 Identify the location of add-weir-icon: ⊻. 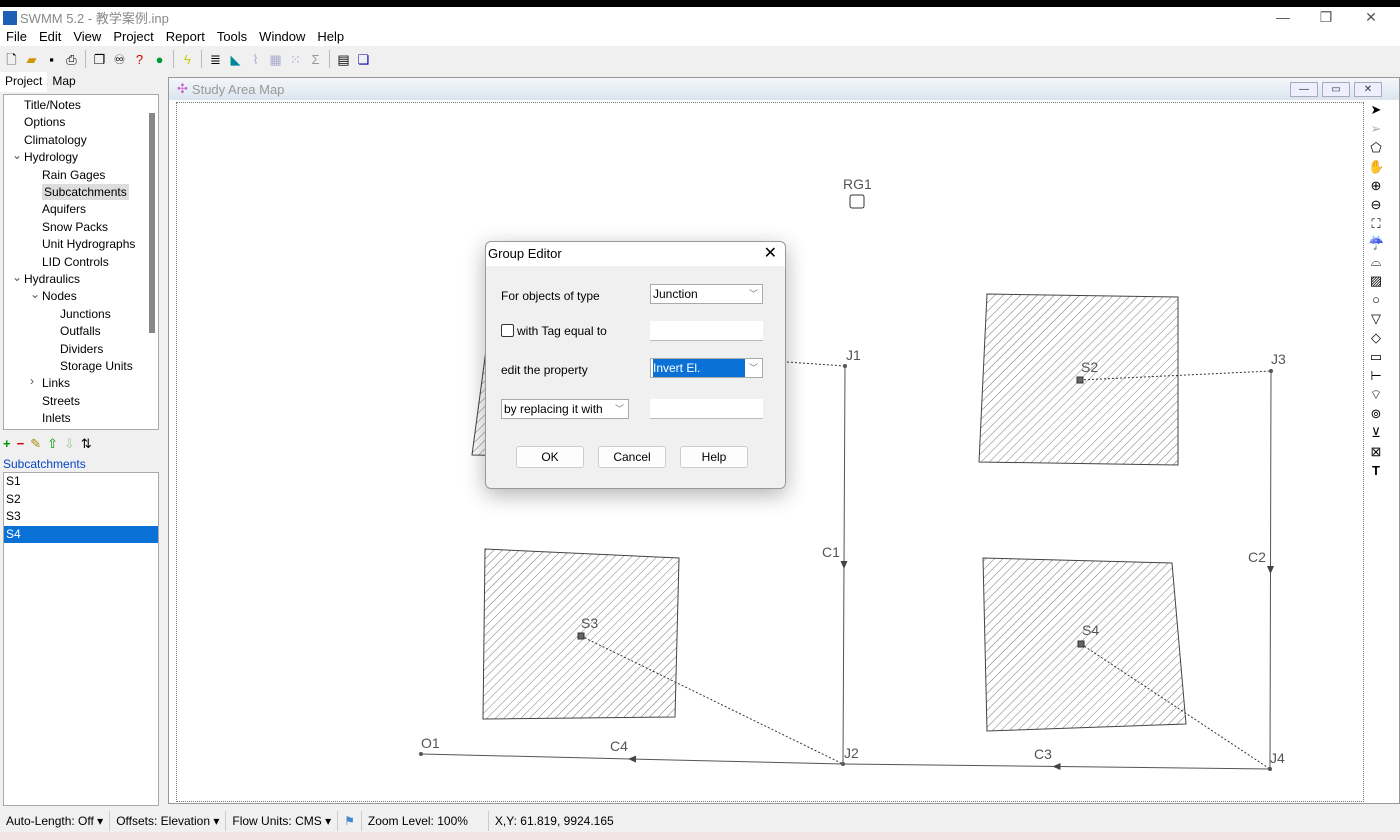
(1376, 432).